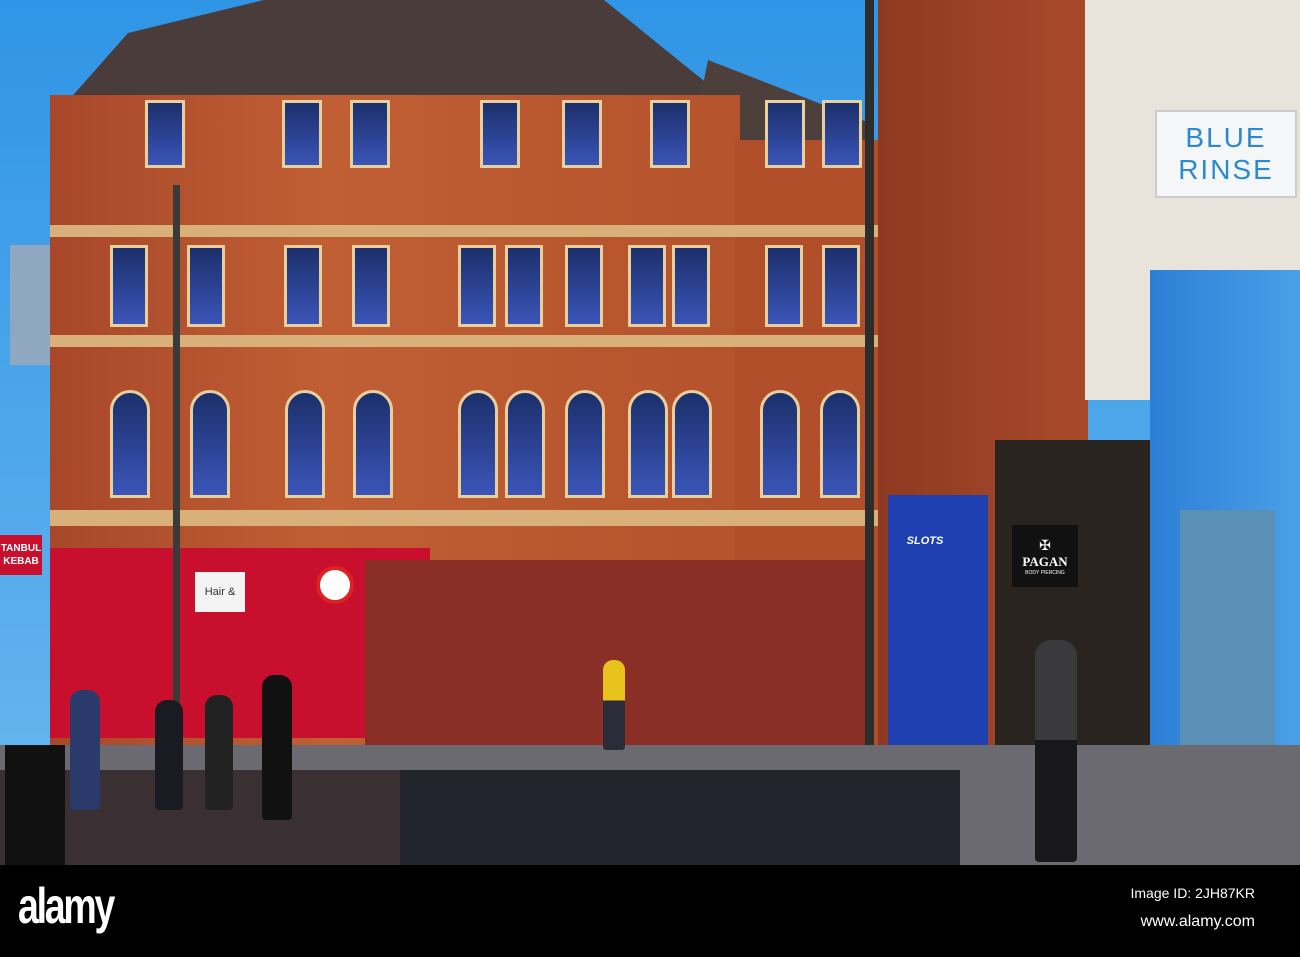 The image size is (1300, 957). What do you see at coordinates (1045, 544) in the screenshot?
I see `cross-icon: ✠` at bounding box center [1045, 544].